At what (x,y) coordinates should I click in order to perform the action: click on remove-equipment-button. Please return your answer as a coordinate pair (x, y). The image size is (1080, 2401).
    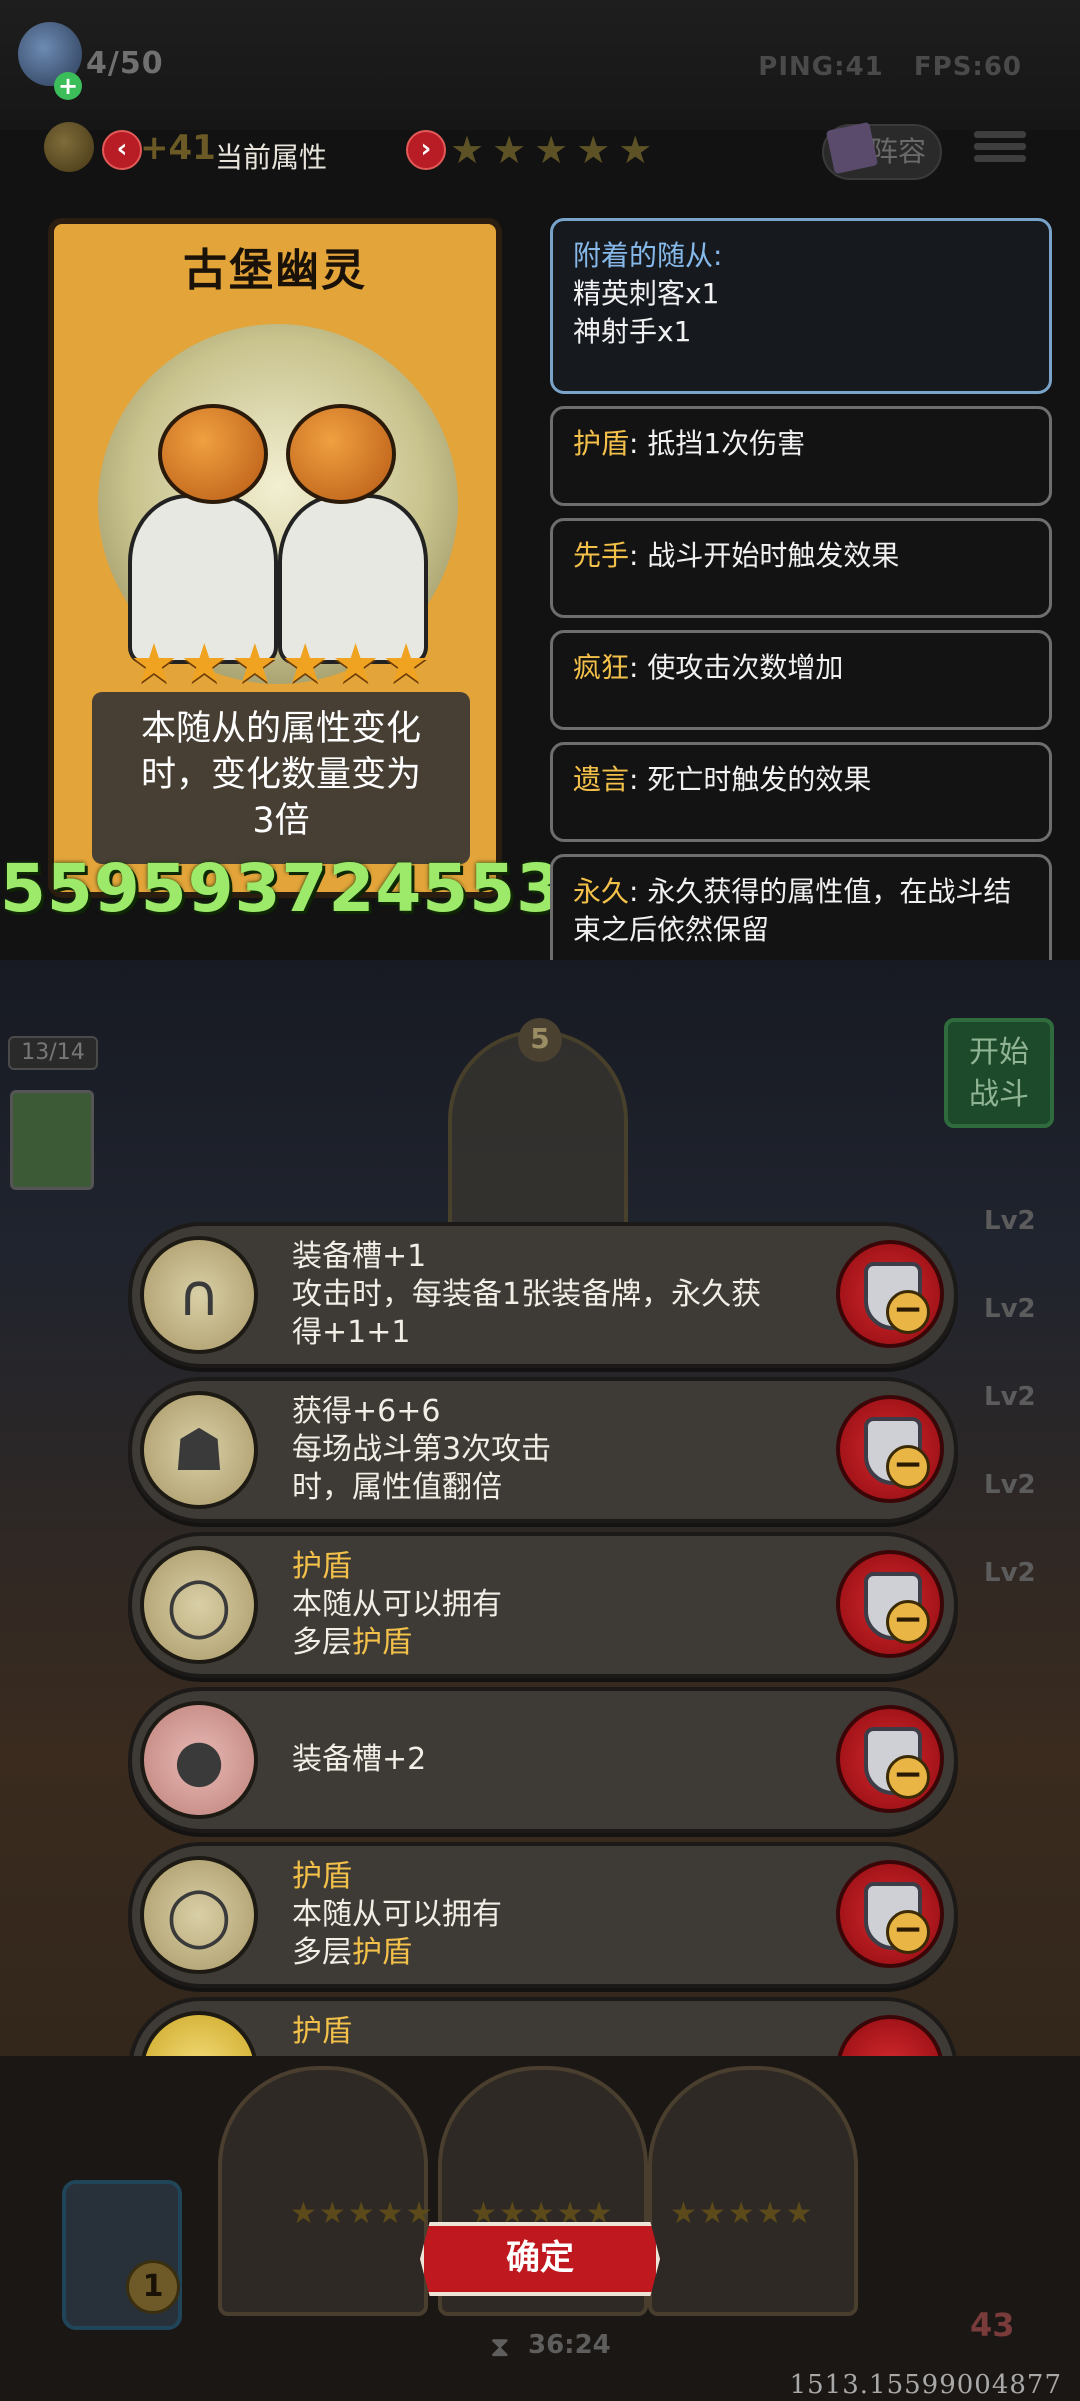
    Looking at the image, I should click on (890, 2036).